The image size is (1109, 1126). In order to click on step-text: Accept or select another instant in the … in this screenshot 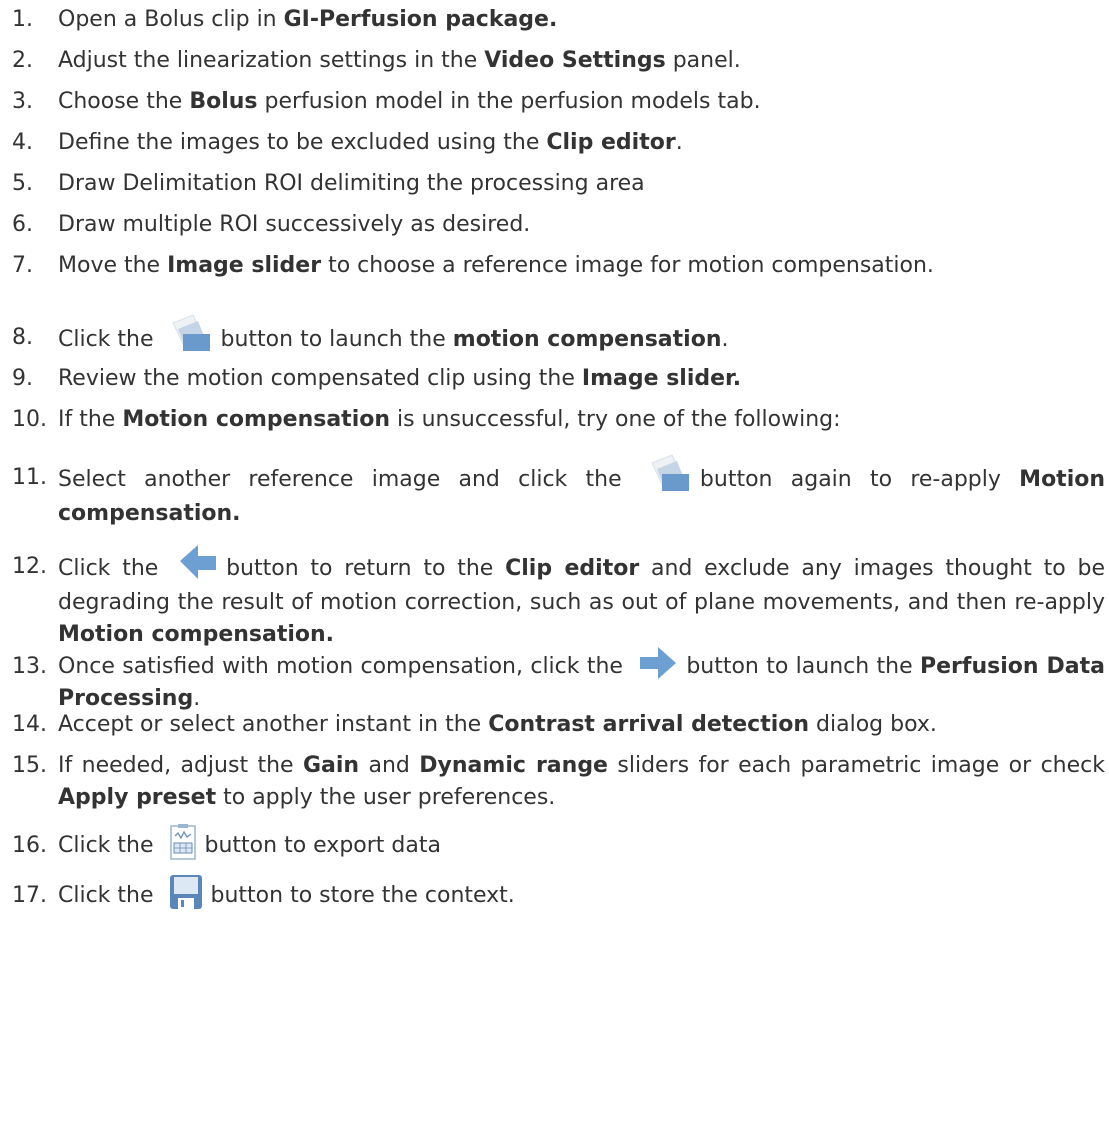, I will do `click(558, 725)`.